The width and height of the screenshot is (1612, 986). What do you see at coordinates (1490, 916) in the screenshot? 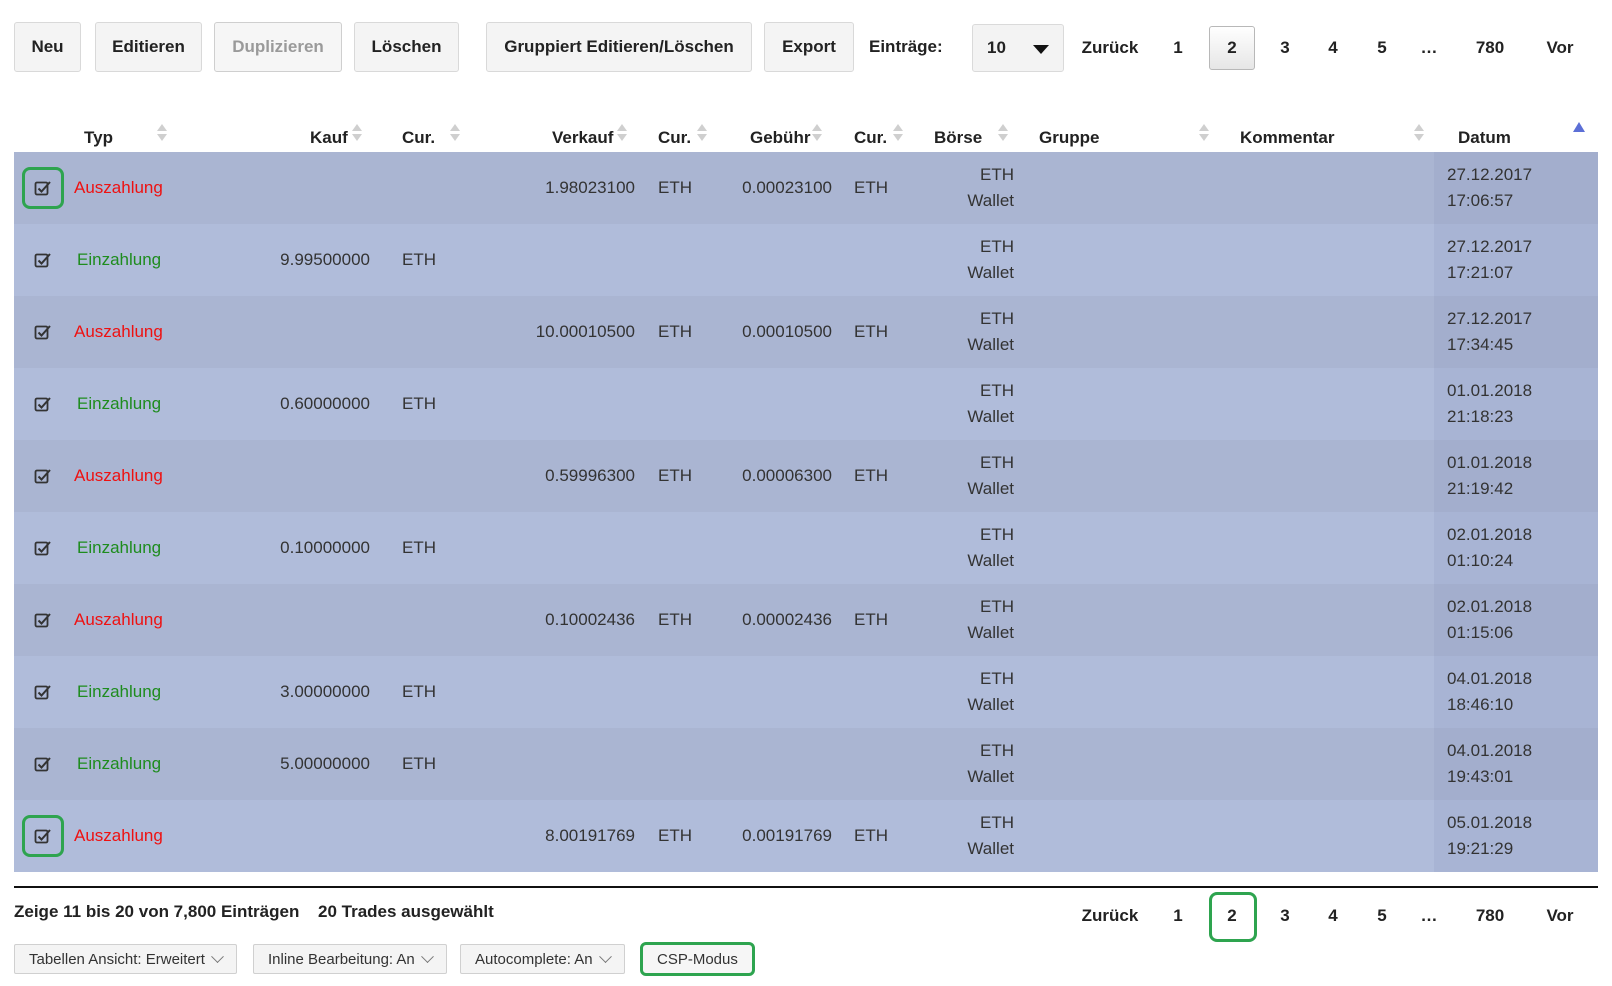
I see `page-780: 780` at bounding box center [1490, 916].